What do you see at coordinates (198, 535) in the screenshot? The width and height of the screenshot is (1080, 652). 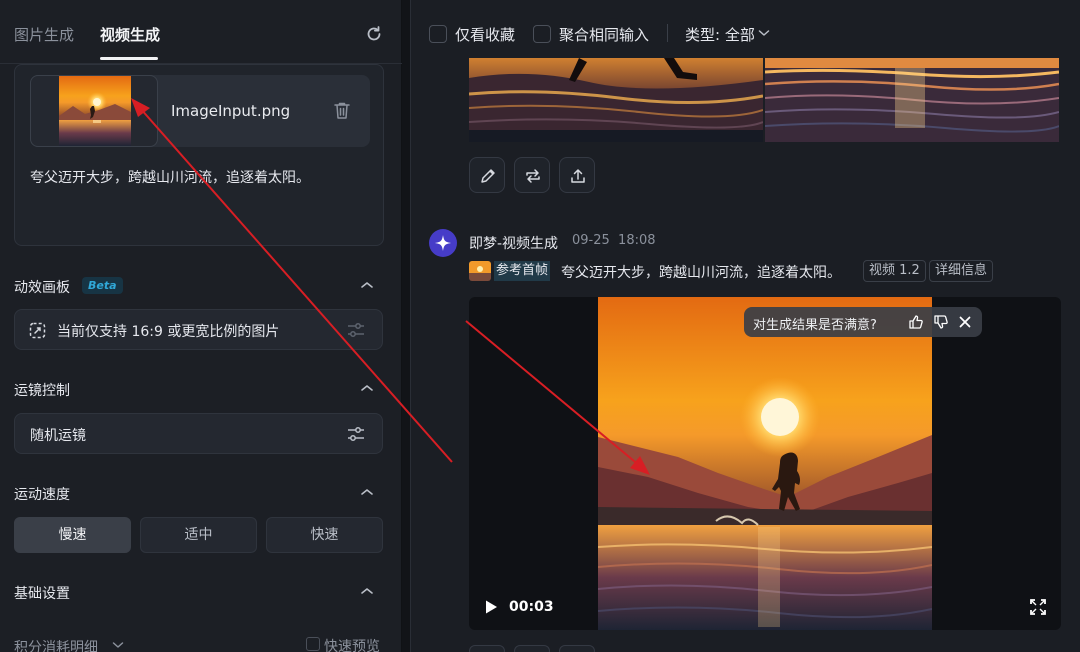 I see `speed-medium-button: 适中` at bounding box center [198, 535].